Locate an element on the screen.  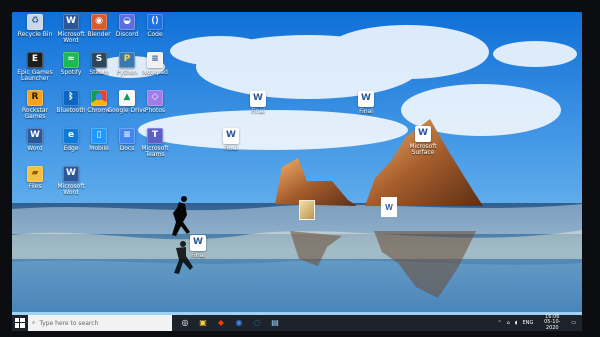
desktop-icon-word-3: W Microsoft Word is located at coordinates (71, 188).